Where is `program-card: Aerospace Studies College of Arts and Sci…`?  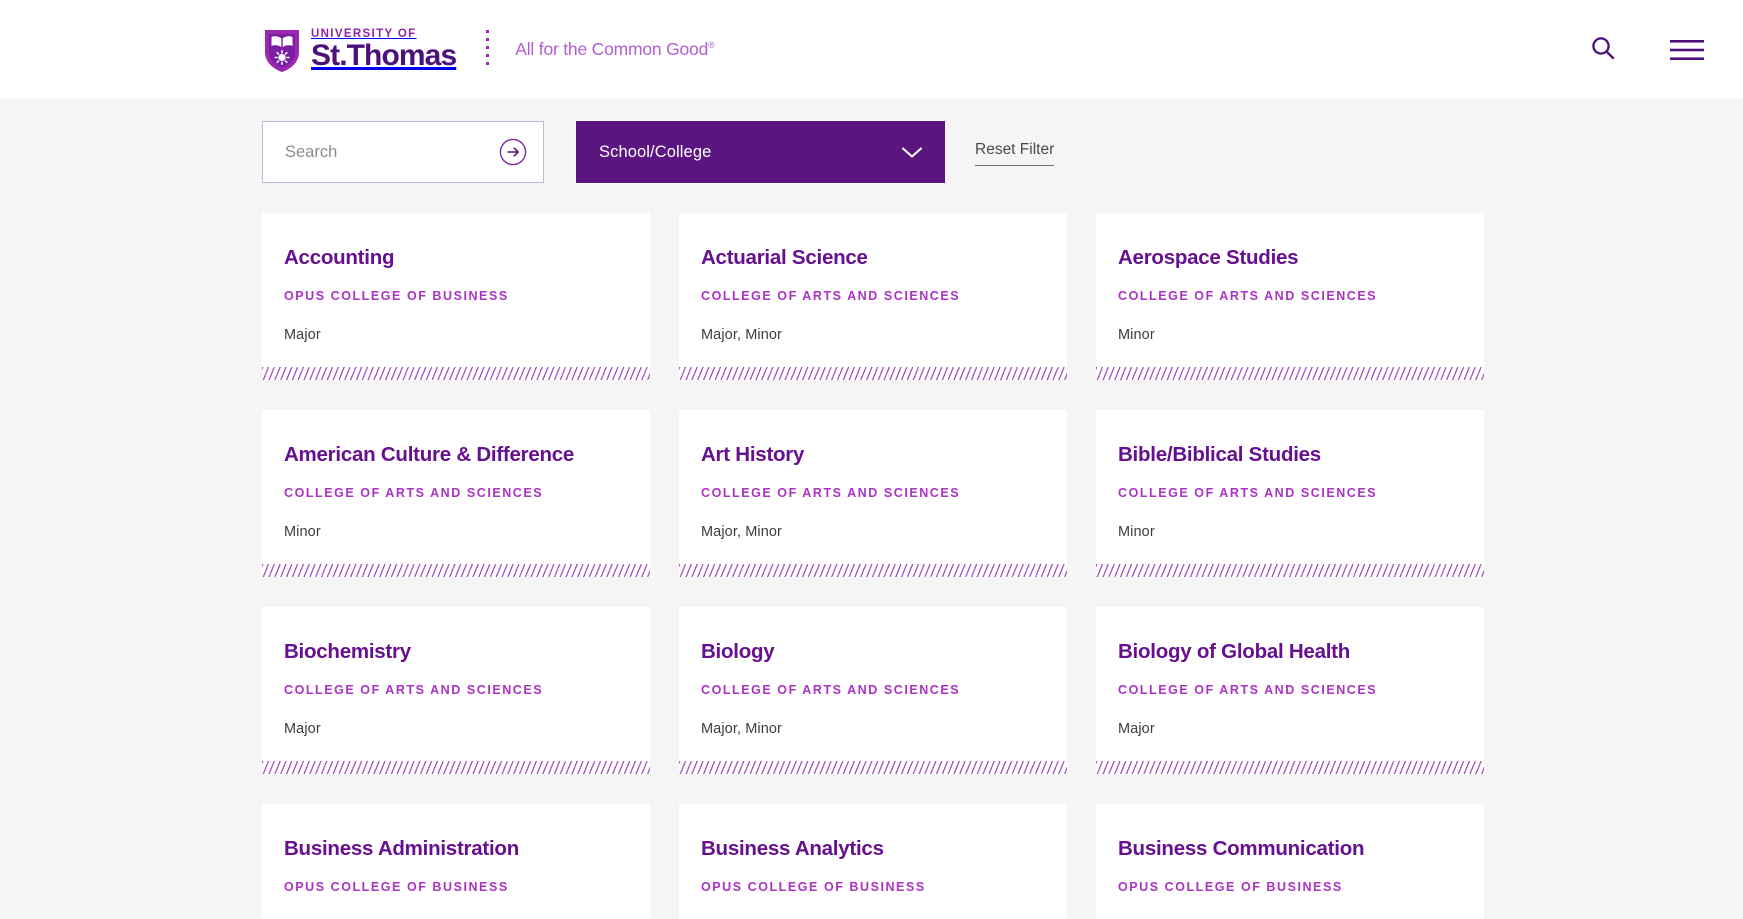
program-card: Aerospace Studies College of Arts and Sci… is located at coordinates (1290, 296).